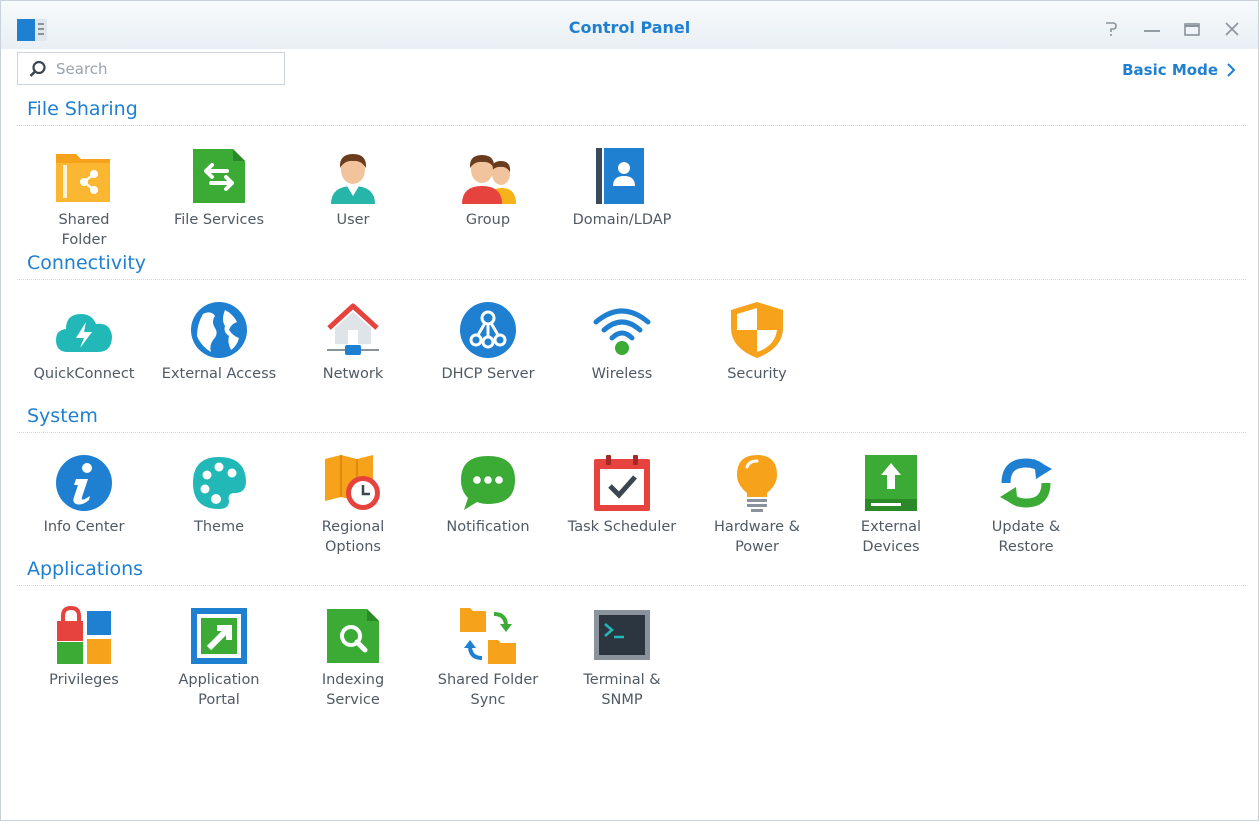 This screenshot has width=1259, height=821. I want to click on notification-label: Notification, so click(488, 527).